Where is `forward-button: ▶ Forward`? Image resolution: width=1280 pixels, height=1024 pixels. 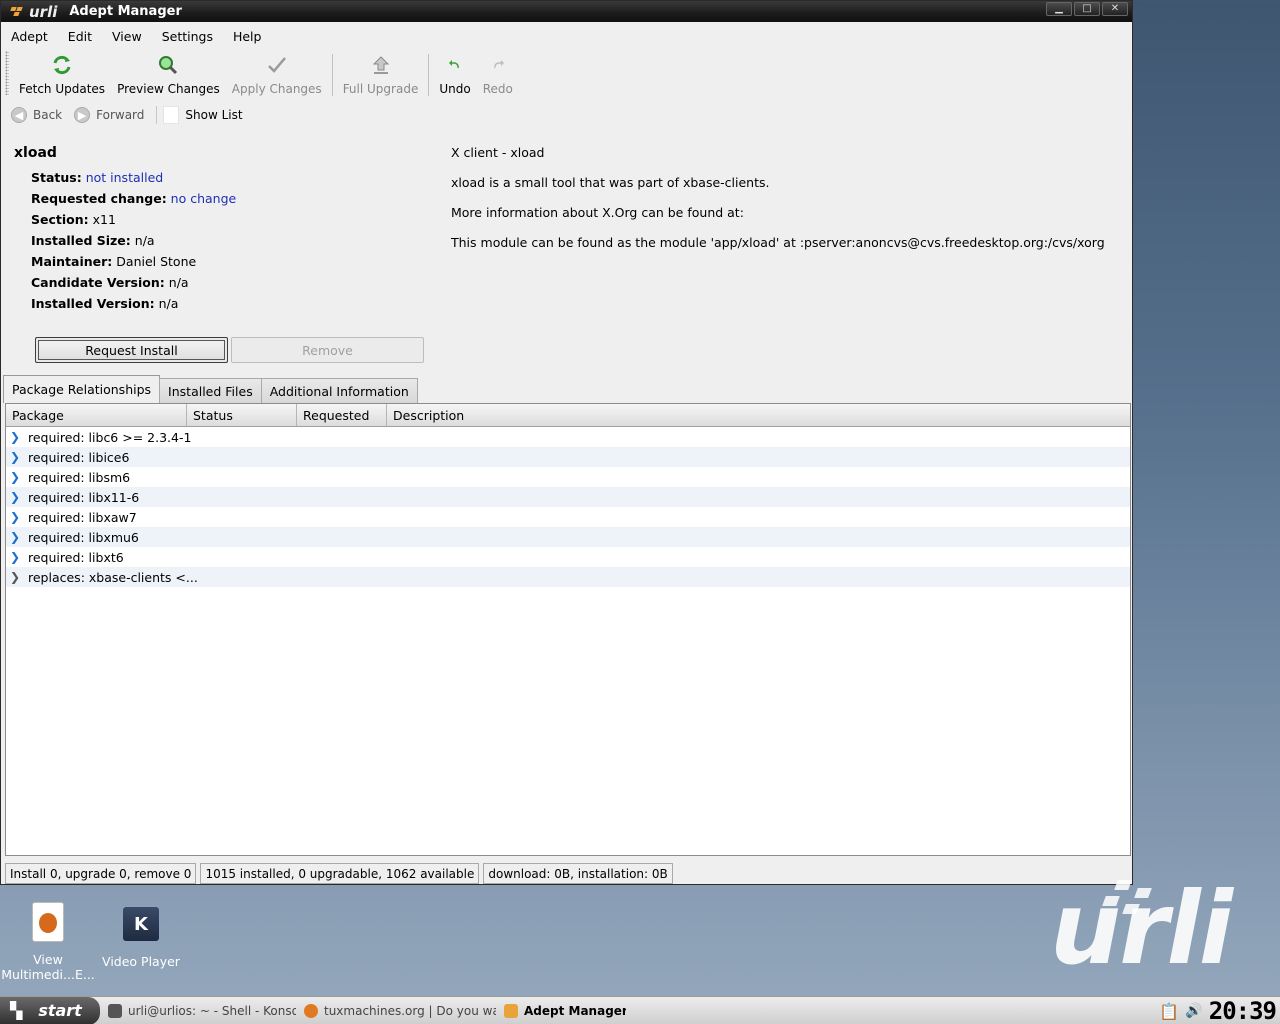
forward-button: ▶ Forward is located at coordinates (109, 115).